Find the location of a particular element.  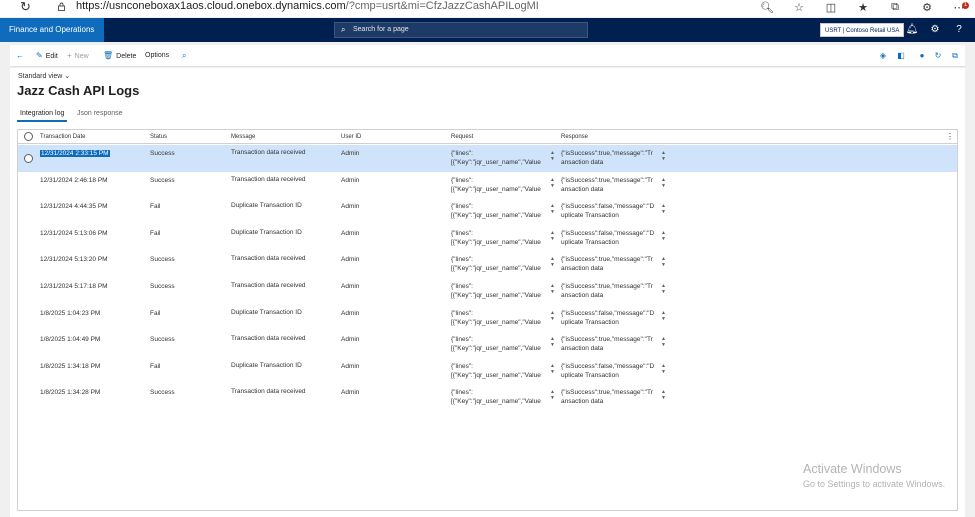

transaction-date-cell: 1/8/2025 1:34:28 PM is located at coordinates (70, 392).